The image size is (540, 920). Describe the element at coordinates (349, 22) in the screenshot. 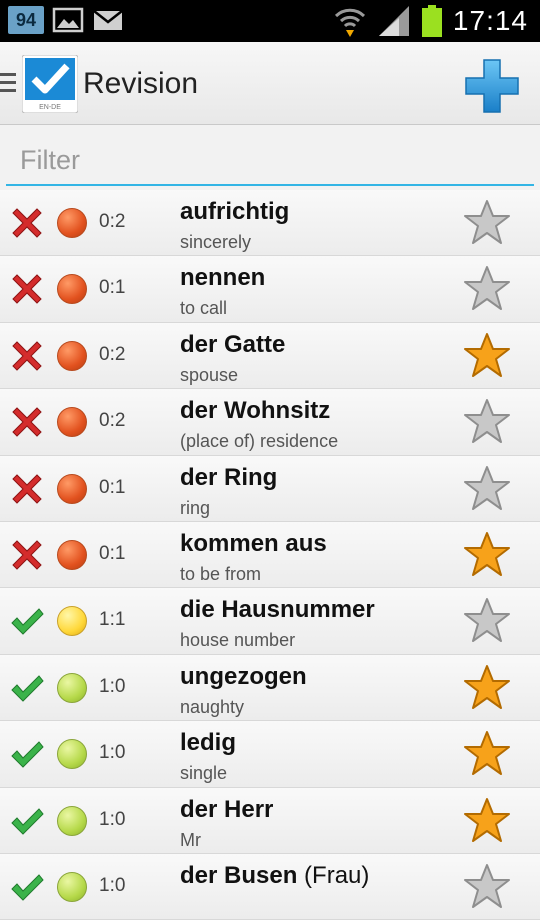

I see `wifi-icon` at that location.